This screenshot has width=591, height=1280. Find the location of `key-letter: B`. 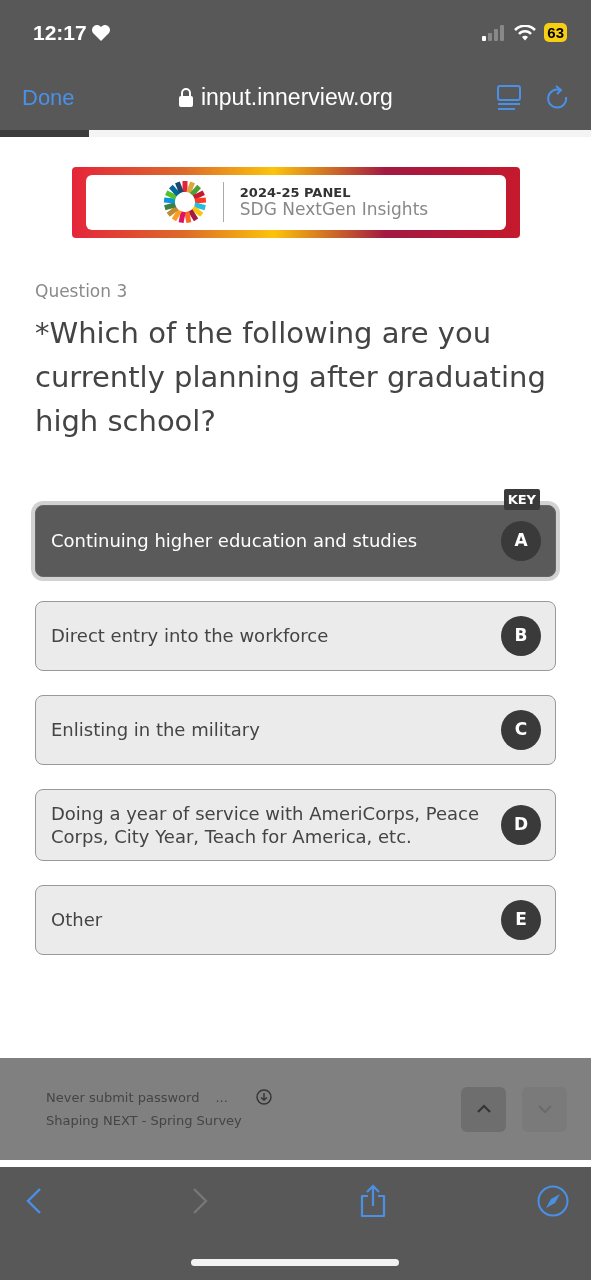

key-letter: B is located at coordinates (521, 635).